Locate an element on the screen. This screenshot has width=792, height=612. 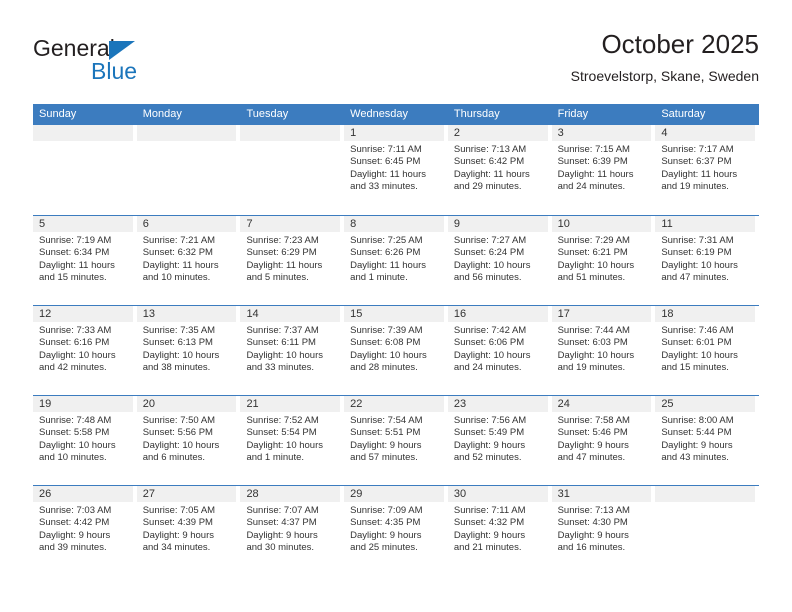
sunrise-text: Sunrise: 7:13 AM is located at coordinates (593, 510).